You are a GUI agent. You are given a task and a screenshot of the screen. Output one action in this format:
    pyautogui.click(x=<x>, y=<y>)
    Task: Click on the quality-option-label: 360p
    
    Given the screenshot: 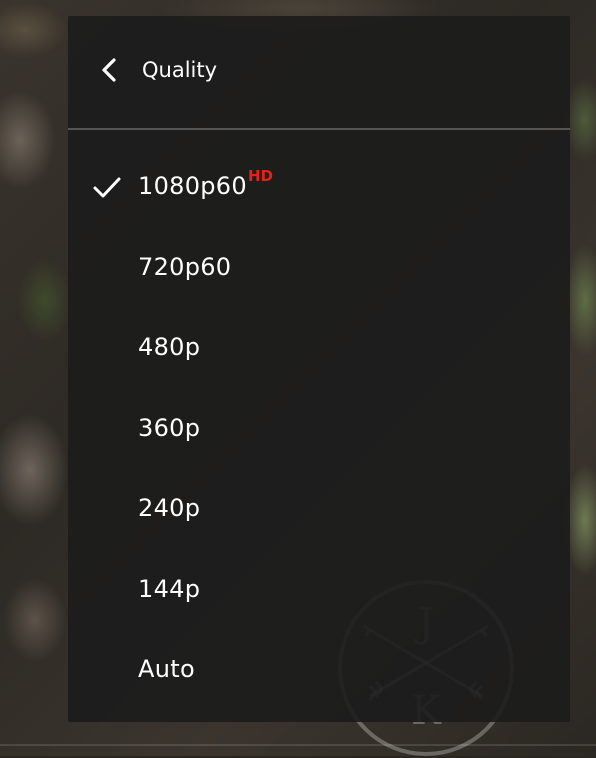 What is the action you would take?
    pyautogui.click(x=169, y=427)
    